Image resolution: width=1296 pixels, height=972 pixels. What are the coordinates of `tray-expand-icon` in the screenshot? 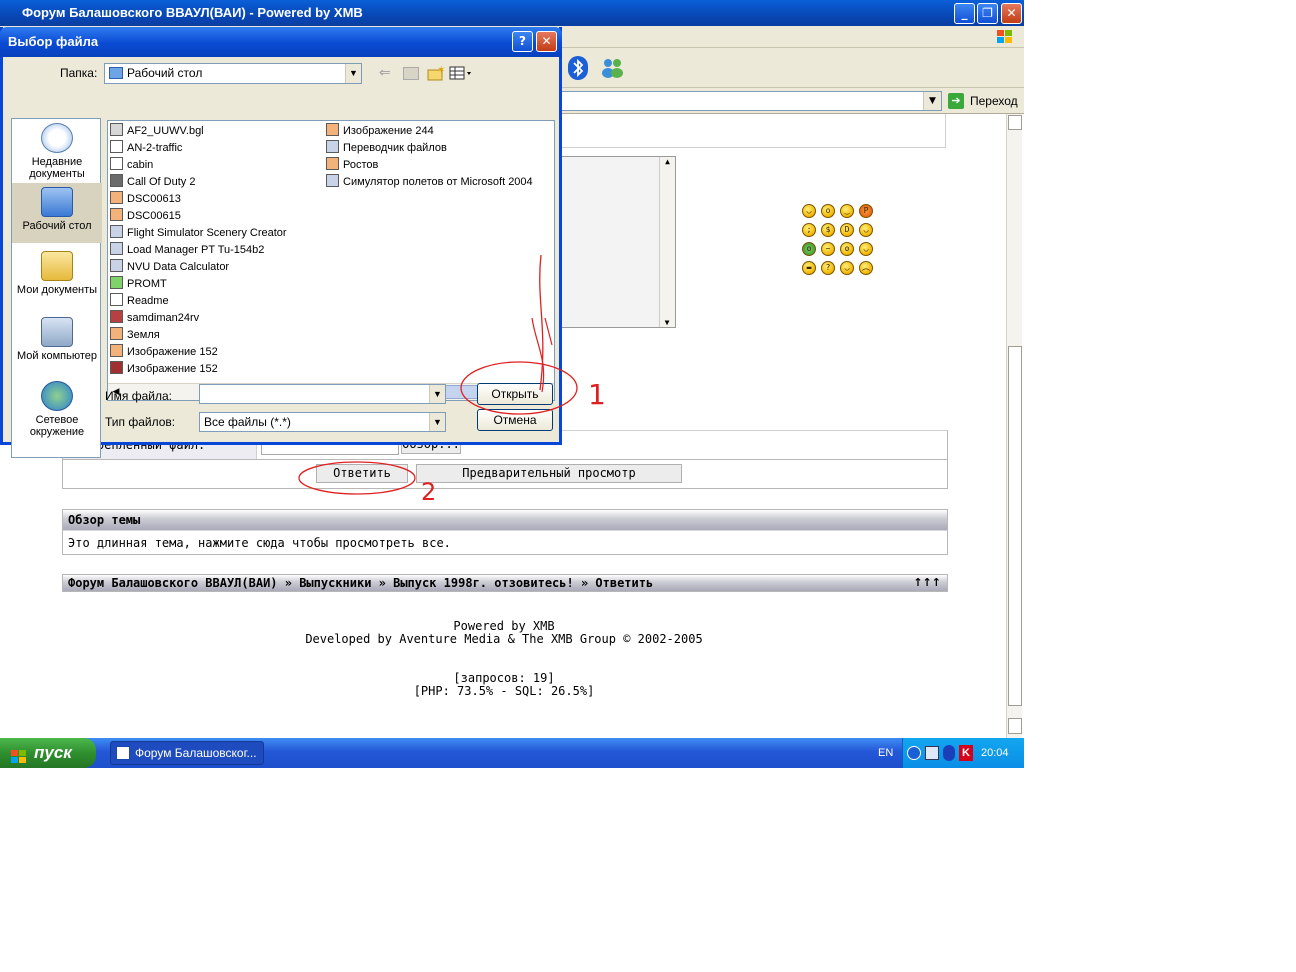 It's located at (914, 753).